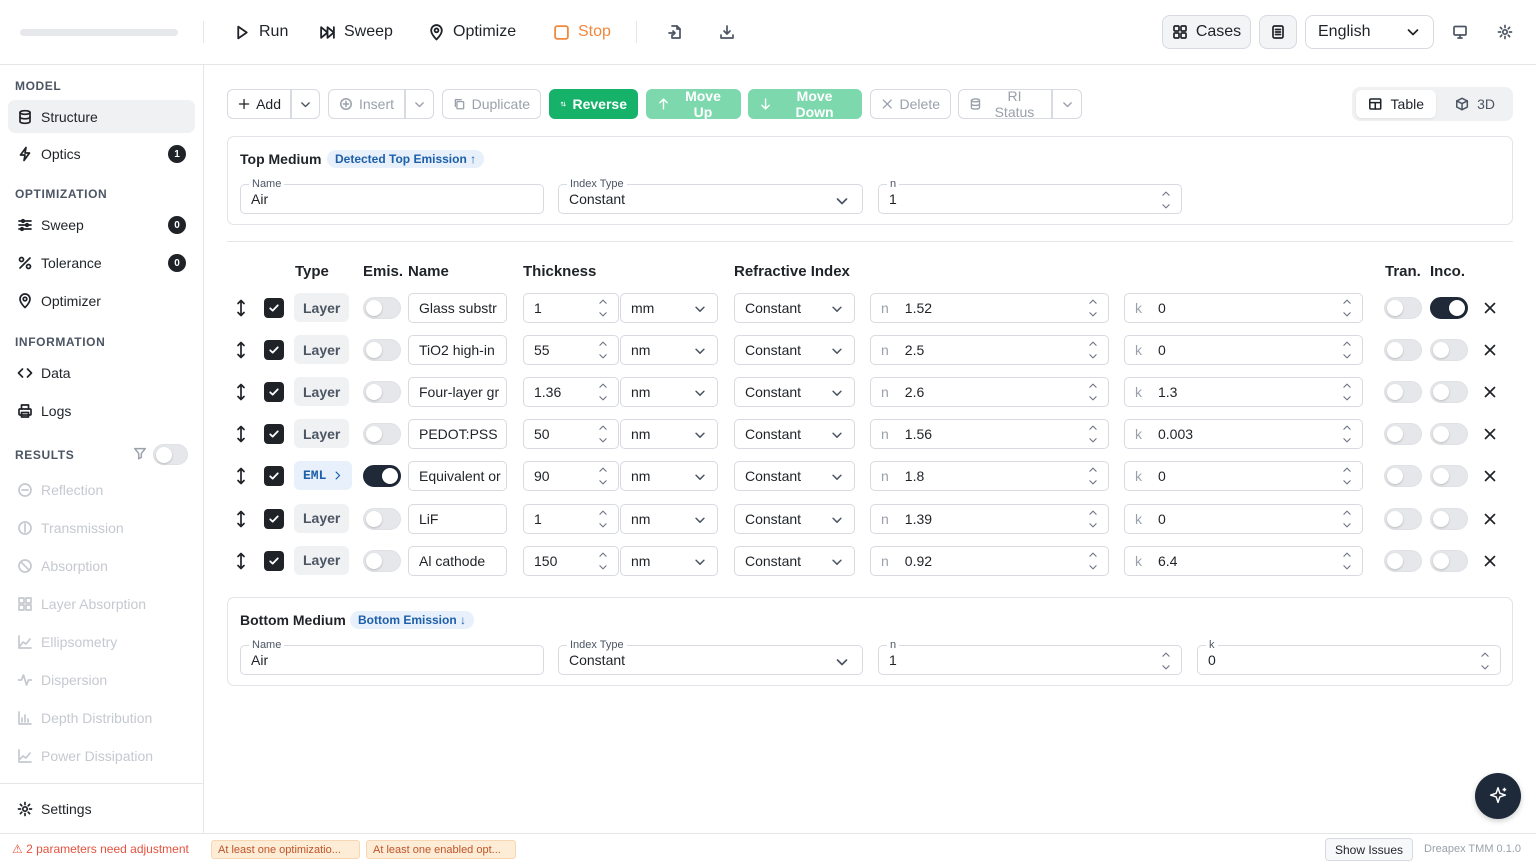  What do you see at coordinates (693, 104) in the screenshot?
I see `move-up-button: Move Up` at bounding box center [693, 104].